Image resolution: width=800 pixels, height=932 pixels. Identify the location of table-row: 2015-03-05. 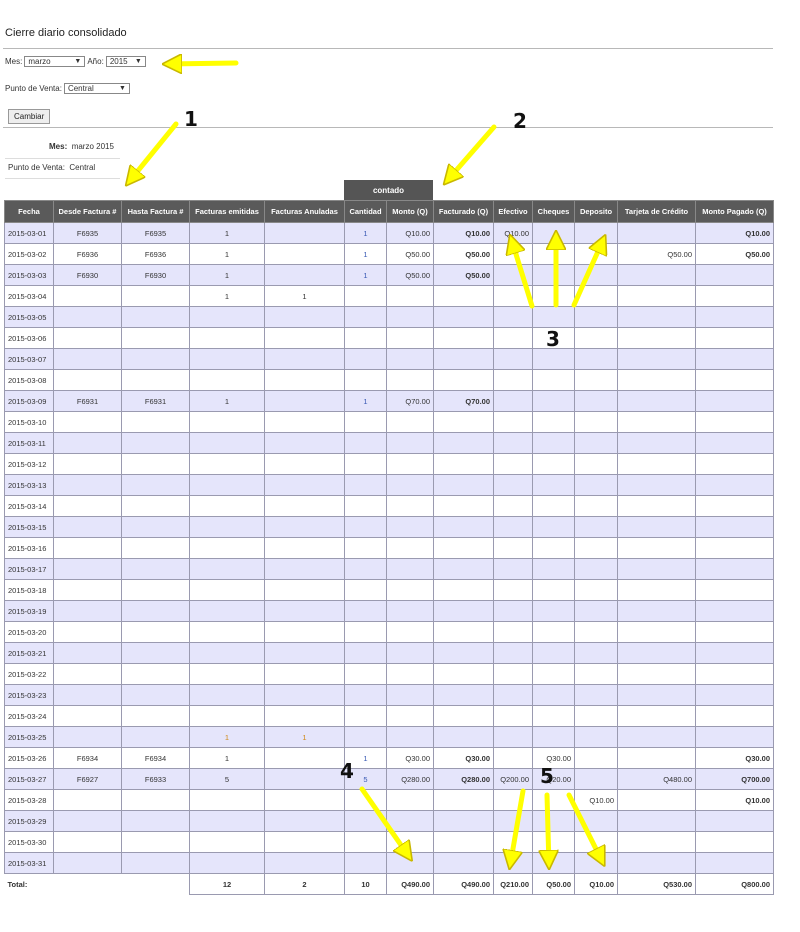
(389, 317).